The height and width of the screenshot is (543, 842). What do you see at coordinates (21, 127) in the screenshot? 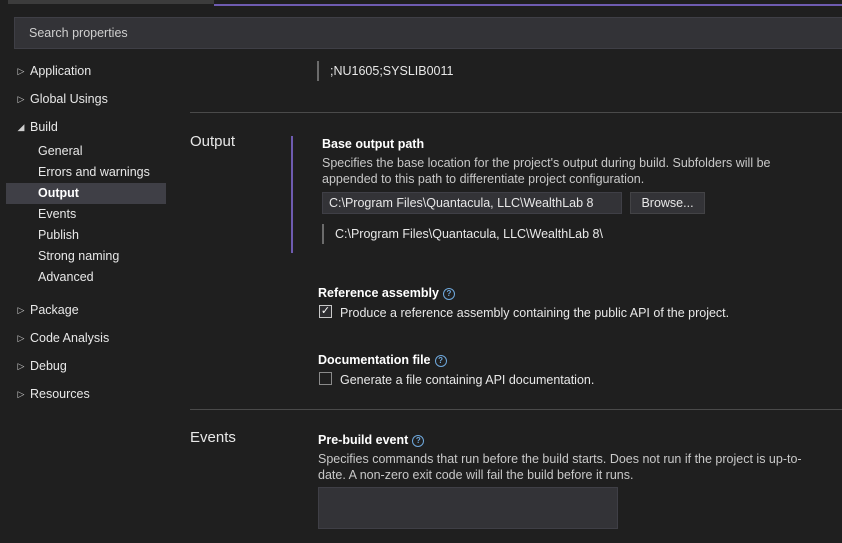
I see `caret-down-icon: ◢` at bounding box center [21, 127].